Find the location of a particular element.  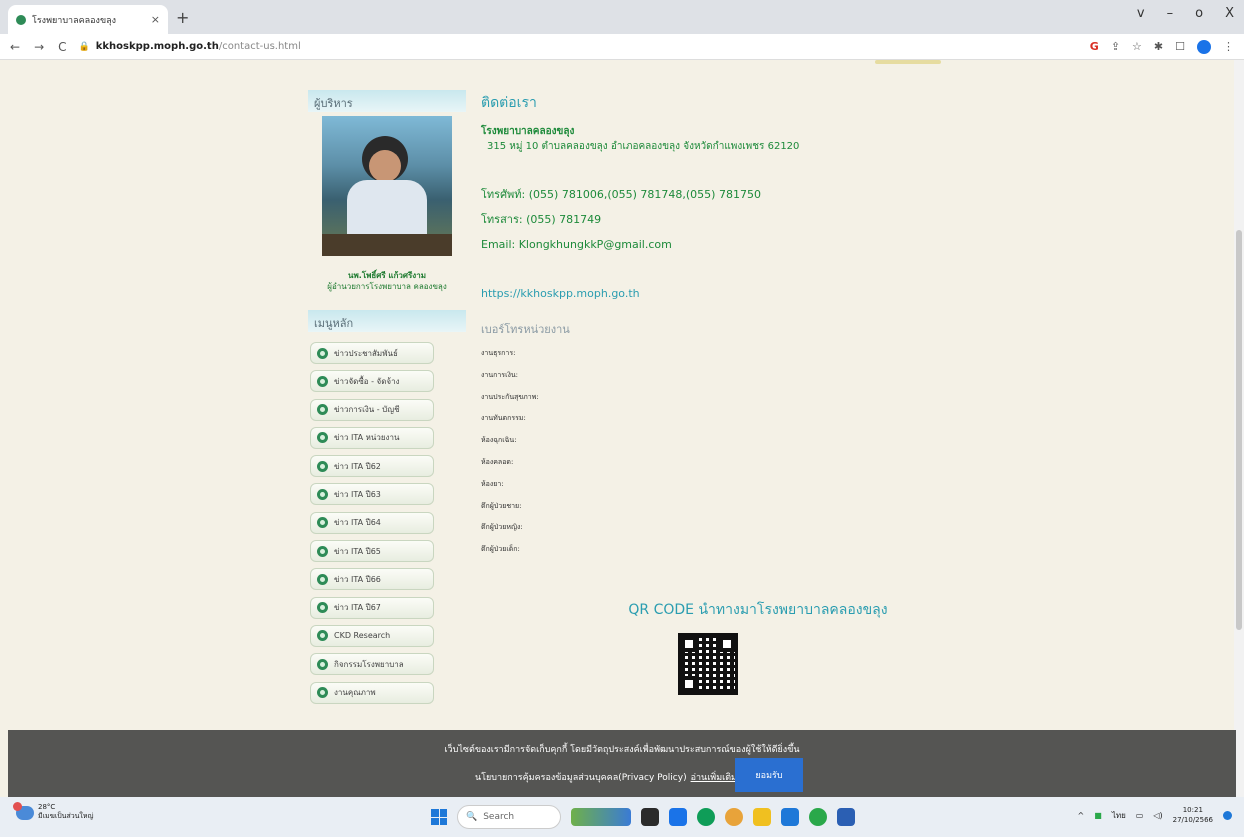

url-field: kkhoskpp.moph.go.th/contact-us.html is located at coordinates (198, 46).